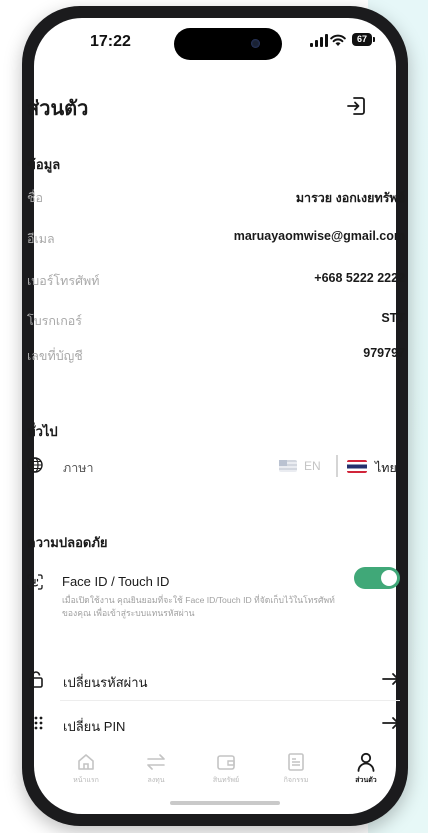 Image resolution: width=428 pixels, height=833 pixels. I want to click on home-icon, so click(86, 762).